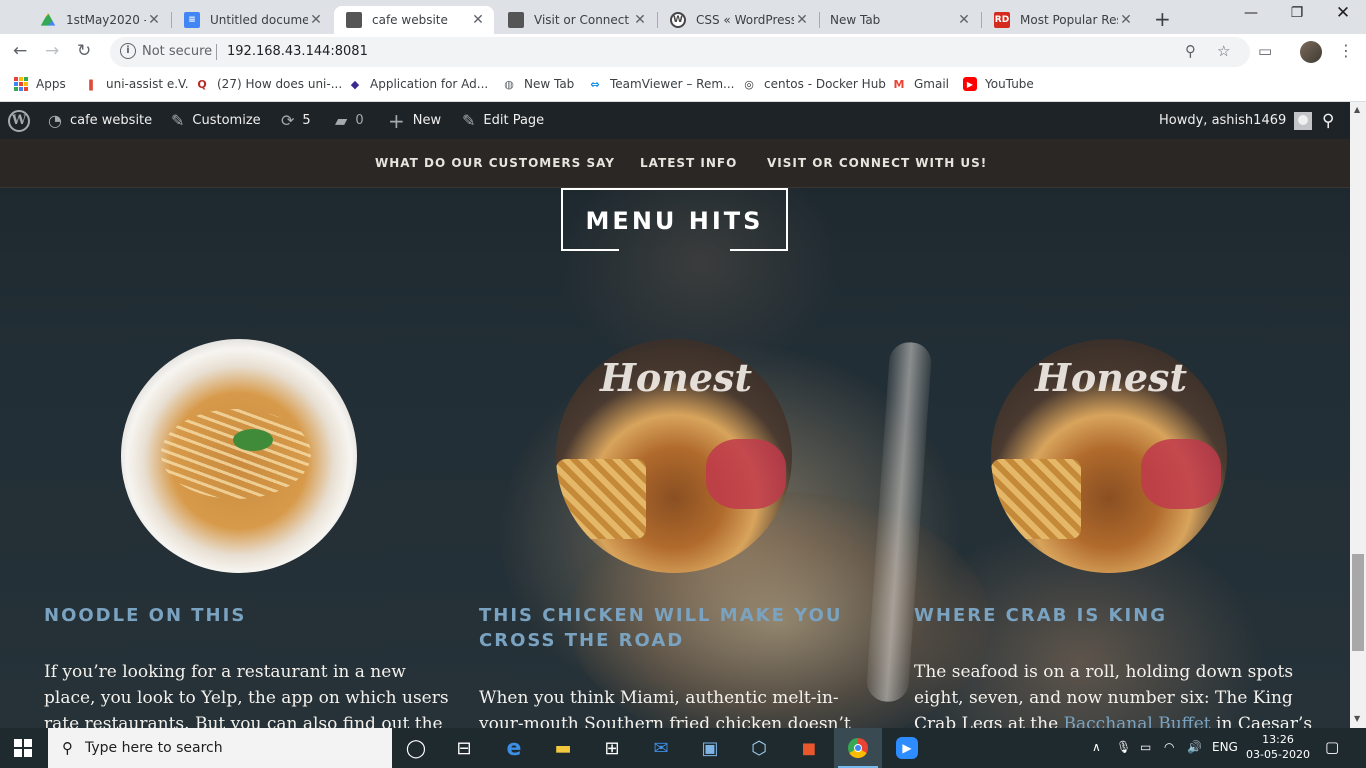 The height and width of the screenshot is (768, 1366). What do you see at coordinates (464, 748) in the screenshot?
I see `task-view-icon: ⊟` at bounding box center [464, 748].